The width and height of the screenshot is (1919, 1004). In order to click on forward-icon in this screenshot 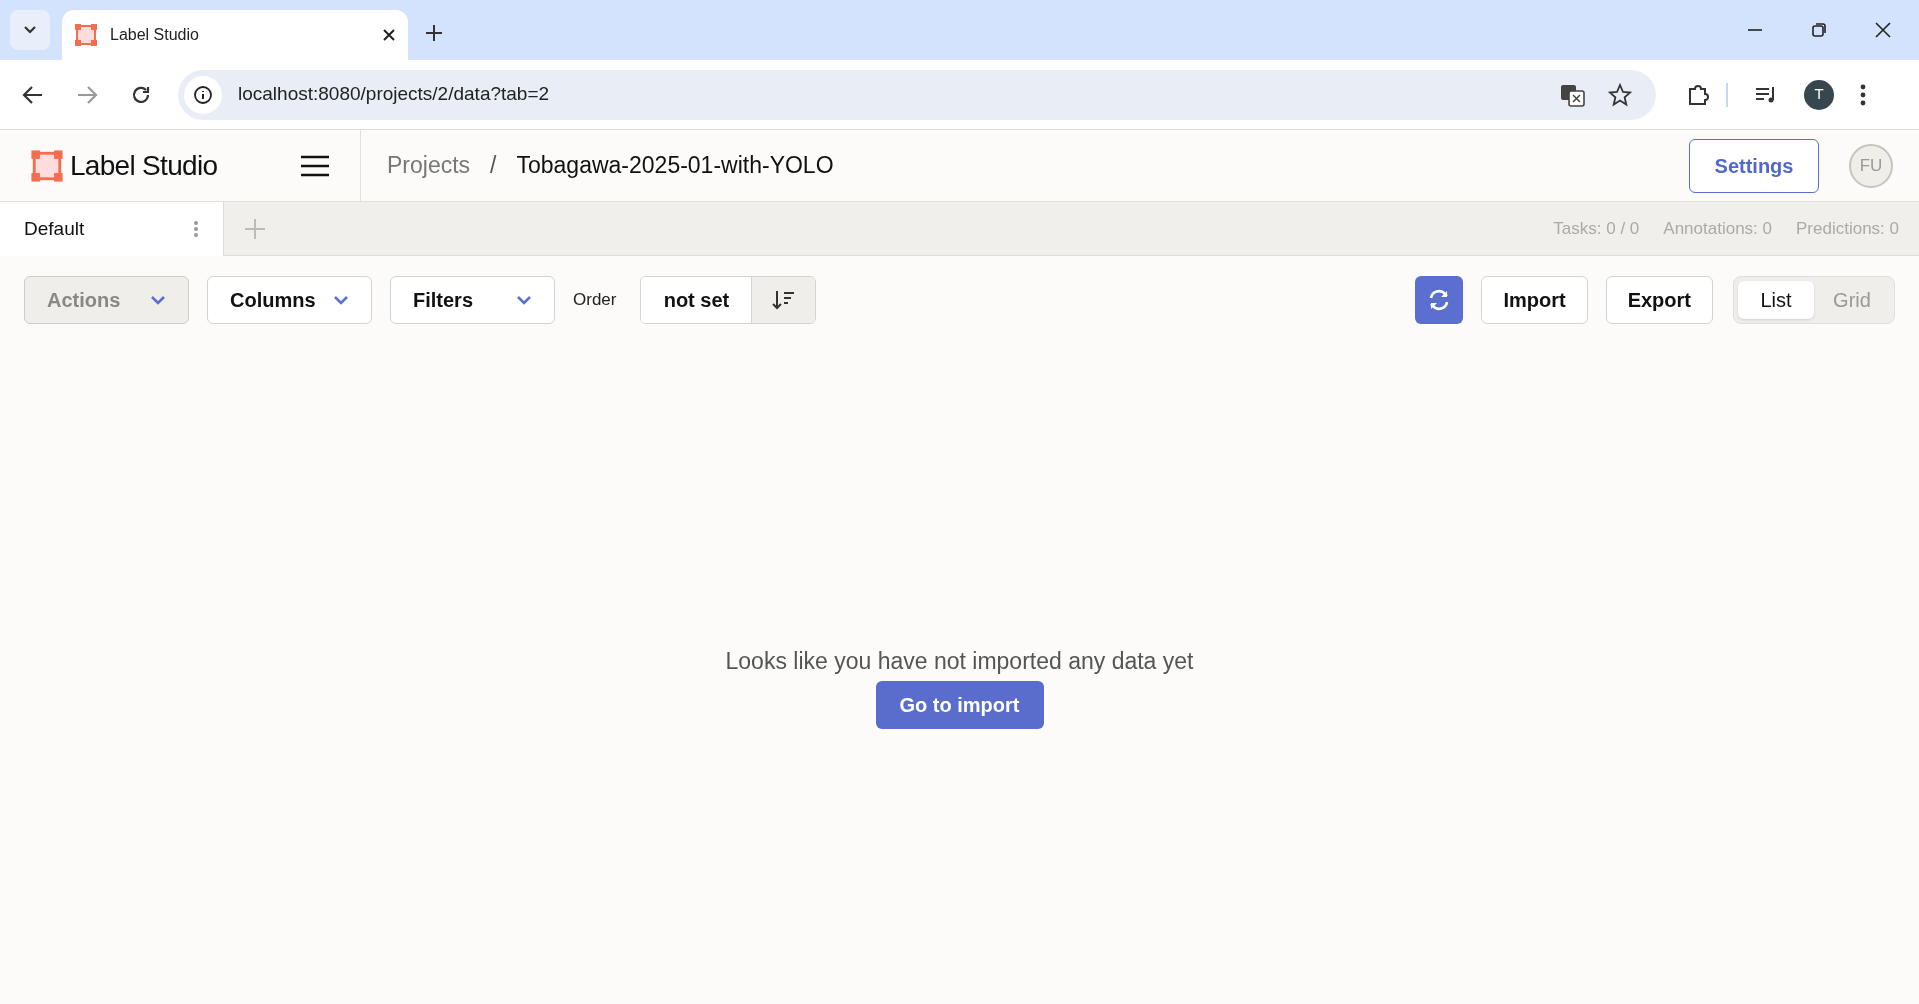, I will do `click(87, 94)`.